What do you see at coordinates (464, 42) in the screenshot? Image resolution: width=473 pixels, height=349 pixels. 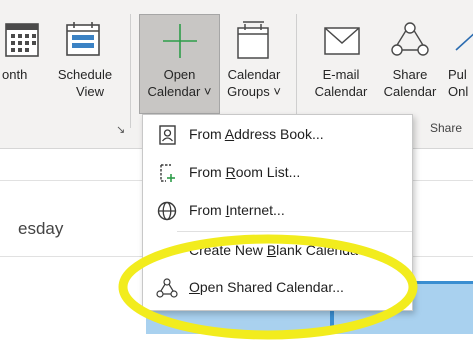 I see `publish-icon` at bounding box center [464, 42].